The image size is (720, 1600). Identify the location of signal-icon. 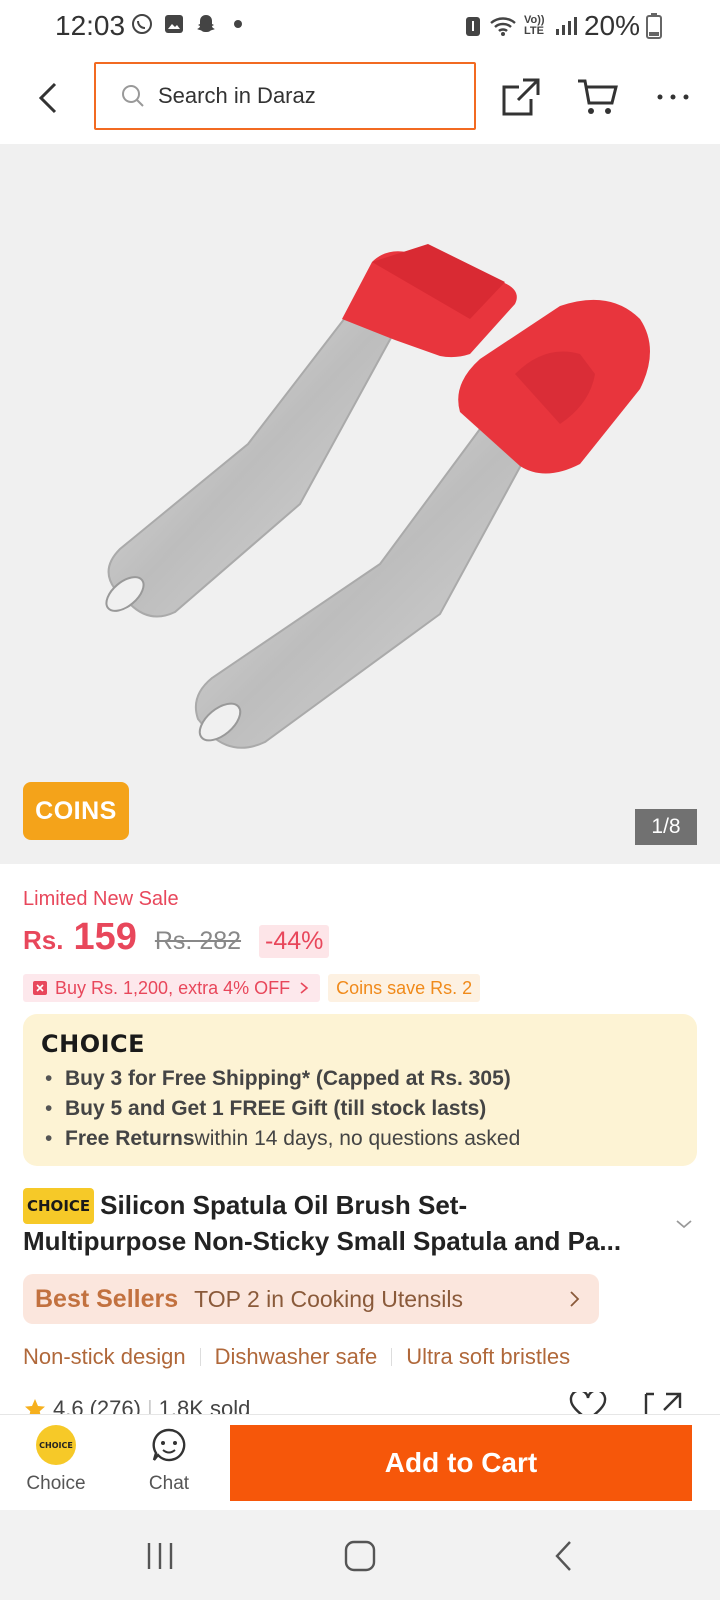
(566, 26).